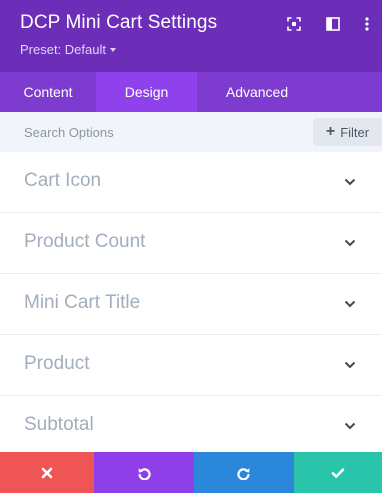 This screenshot has height=493, width=382. What do you see at coordinates (82, 302) in the screenshot?
I see `toggle-title: Mini Cart Title` at bounding box center [82, 302].